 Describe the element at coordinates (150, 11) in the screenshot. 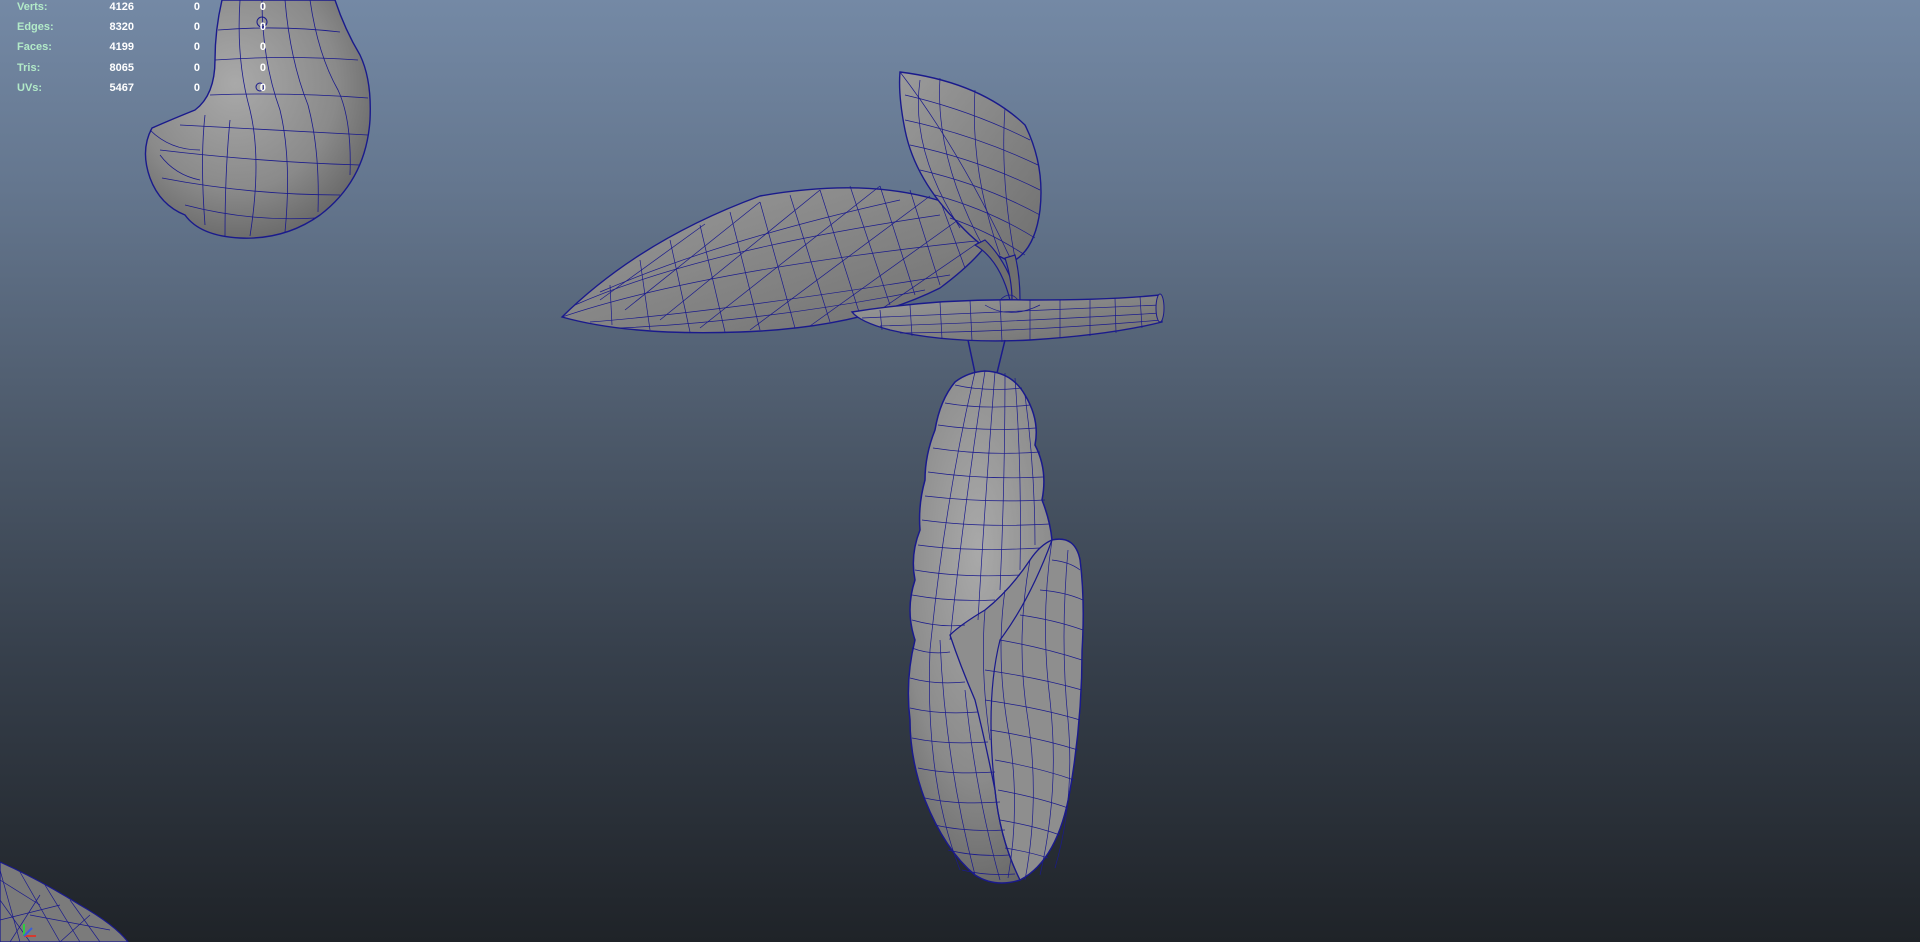

I see `hud-row-verts: Verts: 4126 0 0` at that location.